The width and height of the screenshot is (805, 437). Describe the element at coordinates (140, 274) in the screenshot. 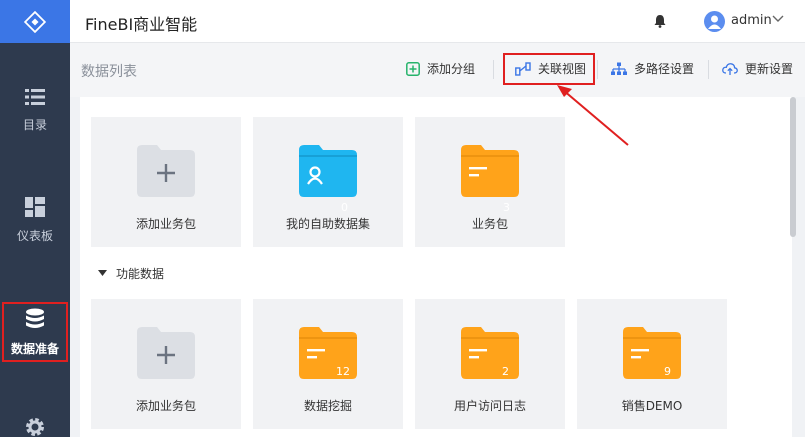

I see `section-title: 功能数据` at that location.